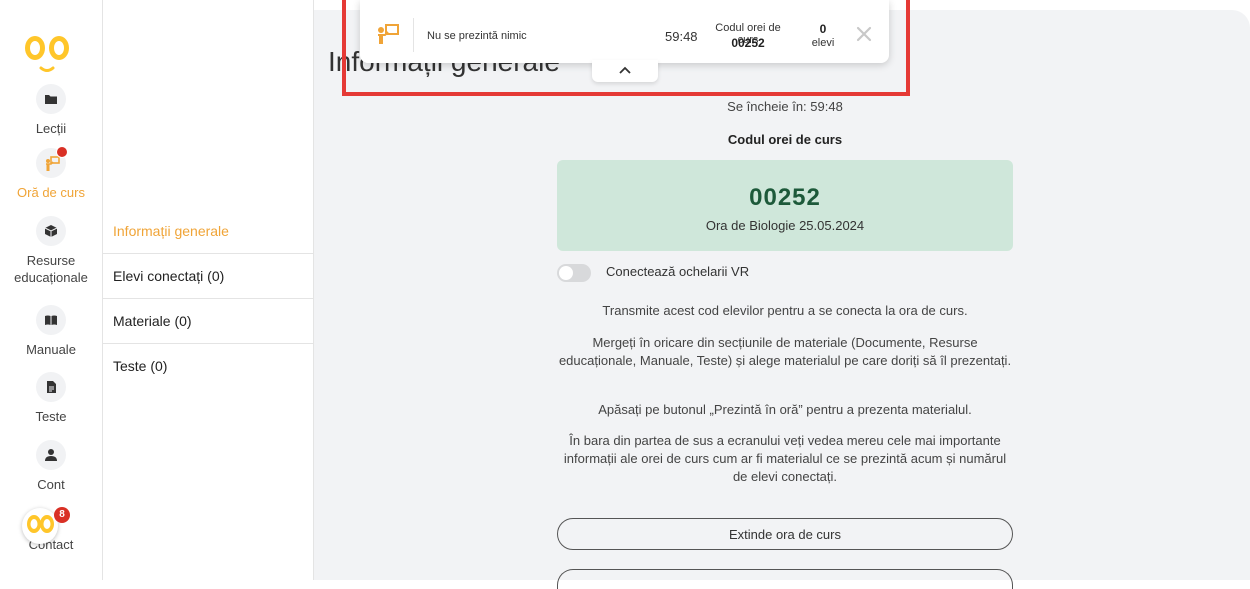 The width and height of the screenshot is (1250, 589). I want to click on lesson-name: Ora de Biologie 25.05.2024, so click(785, 225).